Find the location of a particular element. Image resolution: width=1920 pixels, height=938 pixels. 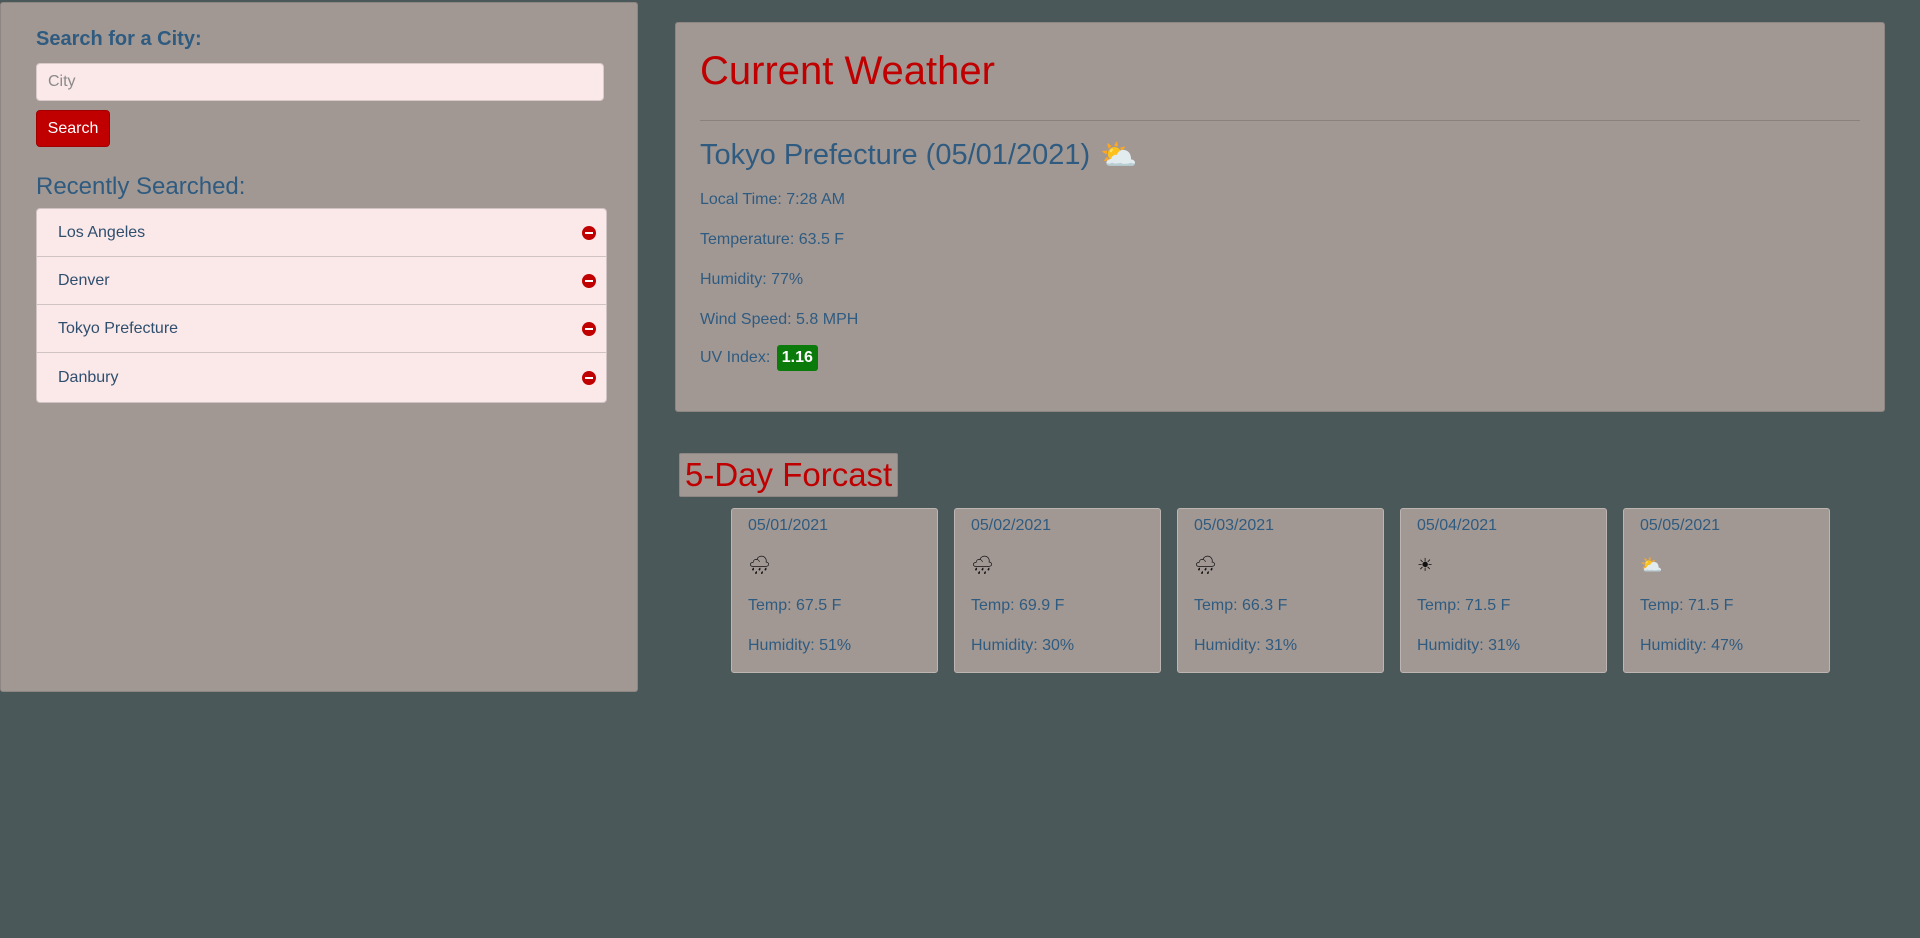

city-name-date: Tokyo Prefecture (05/01/2021) is located at coordinates (895, 155).